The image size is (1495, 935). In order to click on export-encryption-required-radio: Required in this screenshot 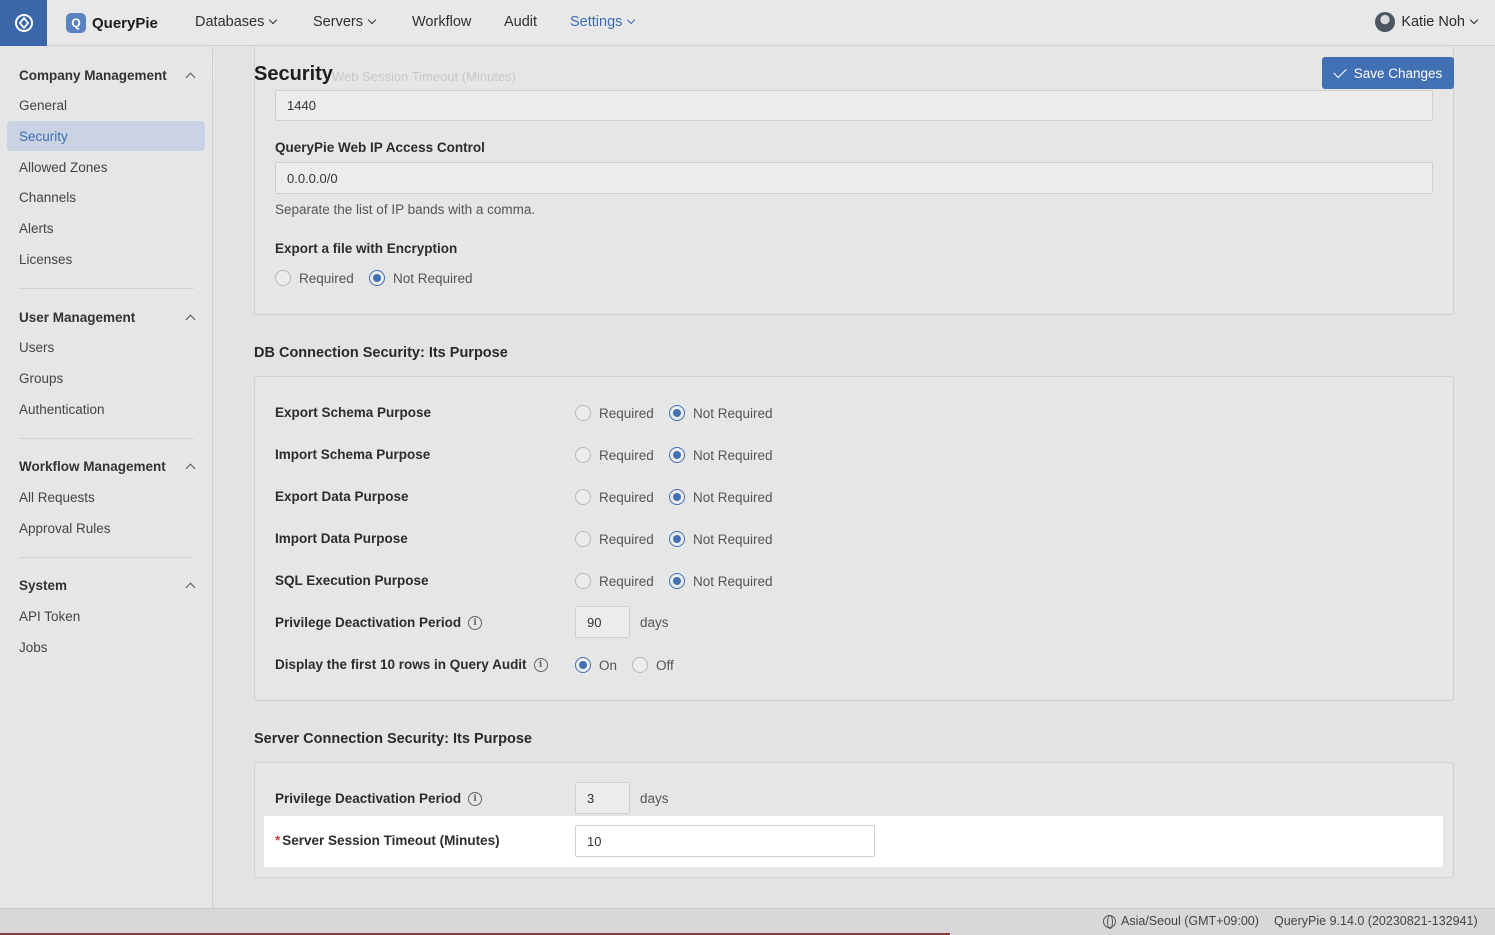, I will do `click(314, 278)`.